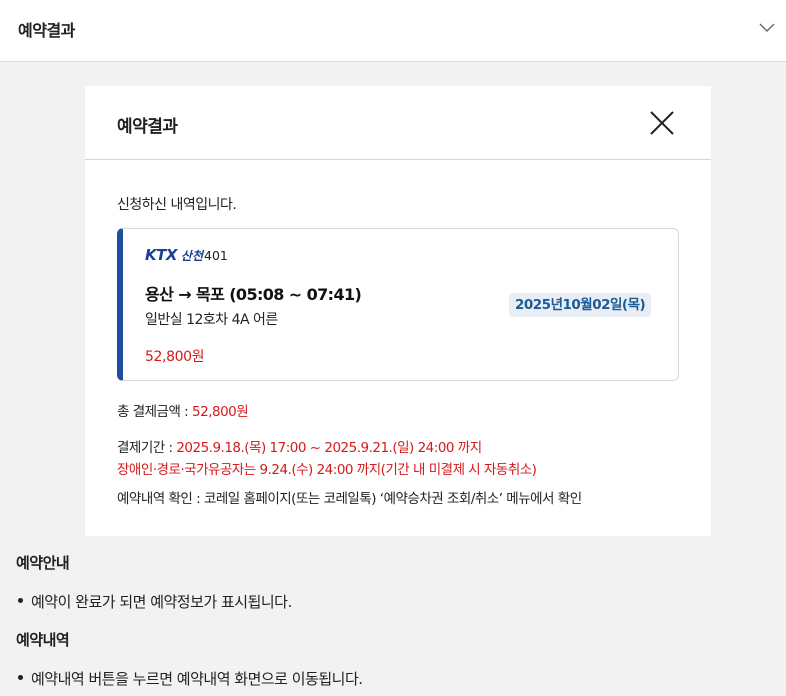  Describe the element at coordinates (767, 27) in the screenshot. I see `chevron-down-icon` at that location.